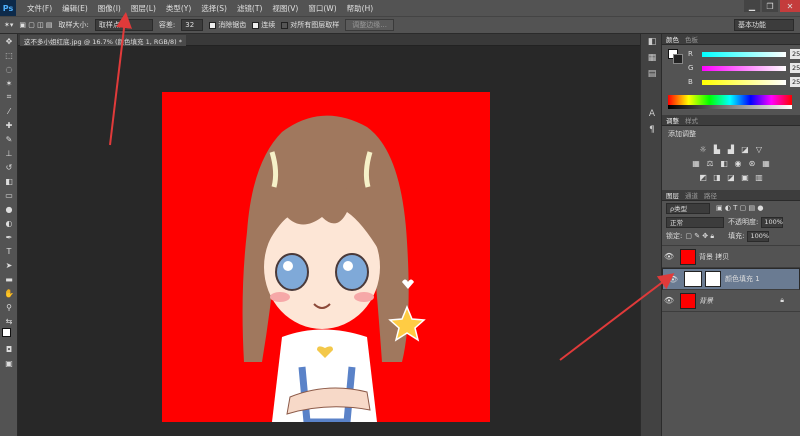 The height and width of the screenshot is (436, 800). Describe the element at coordinates (724, 163) in the screenshot. I see `black-white-icon: ◧` at that location.